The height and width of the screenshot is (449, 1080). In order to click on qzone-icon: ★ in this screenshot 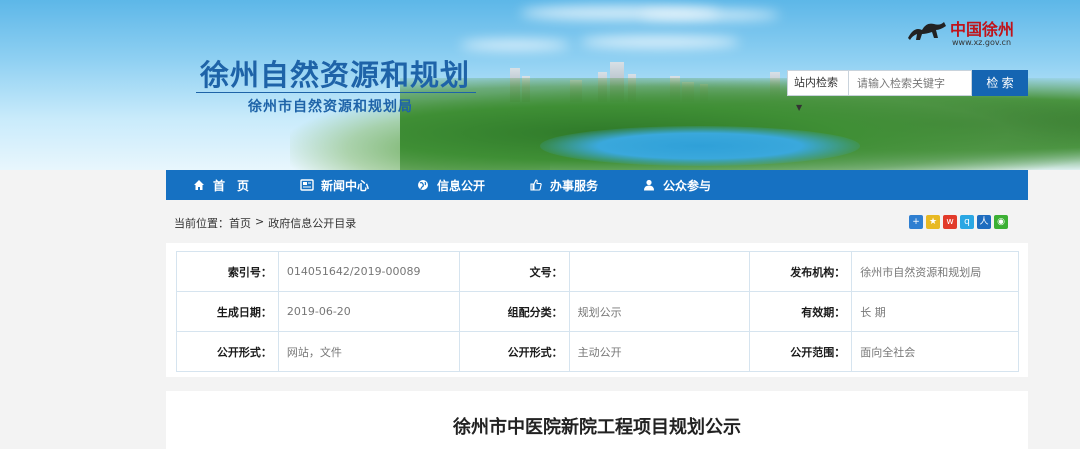, I will do `click(933, 222)`.